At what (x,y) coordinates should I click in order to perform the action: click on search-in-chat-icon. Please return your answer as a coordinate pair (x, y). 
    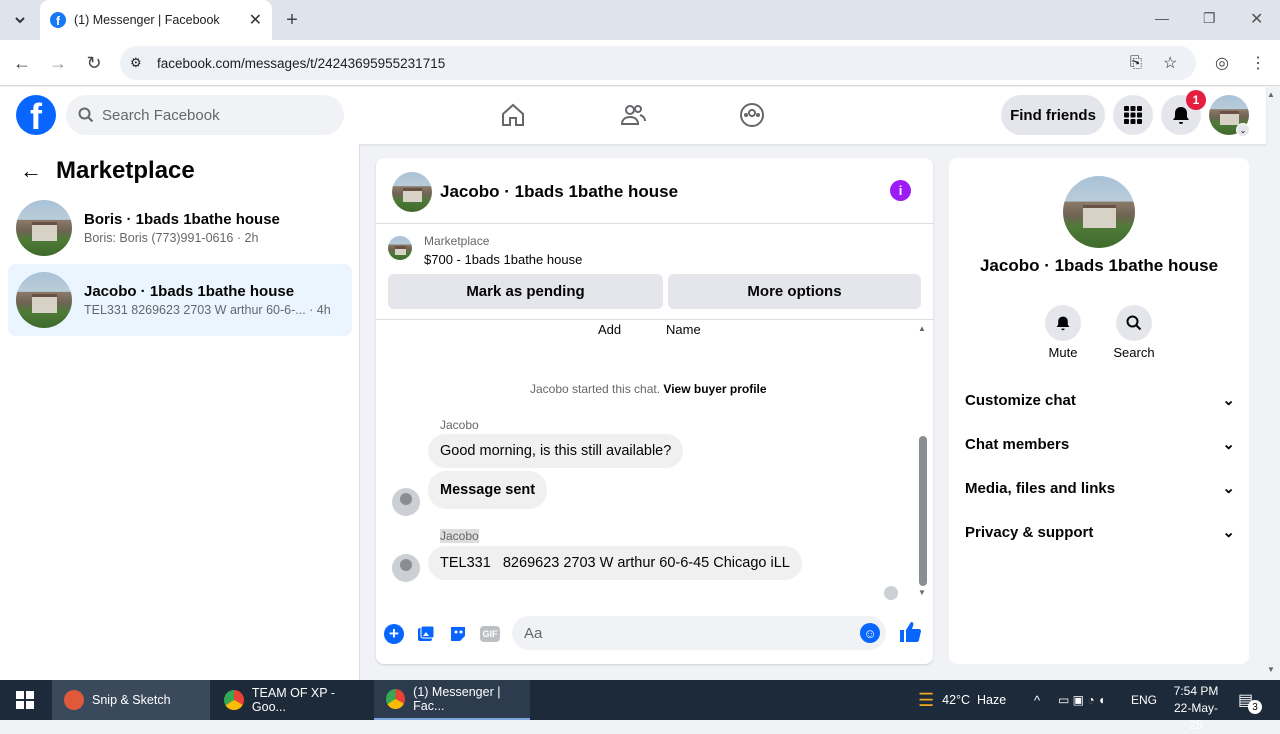
    Looking at the image, I should click on (1134, 323).